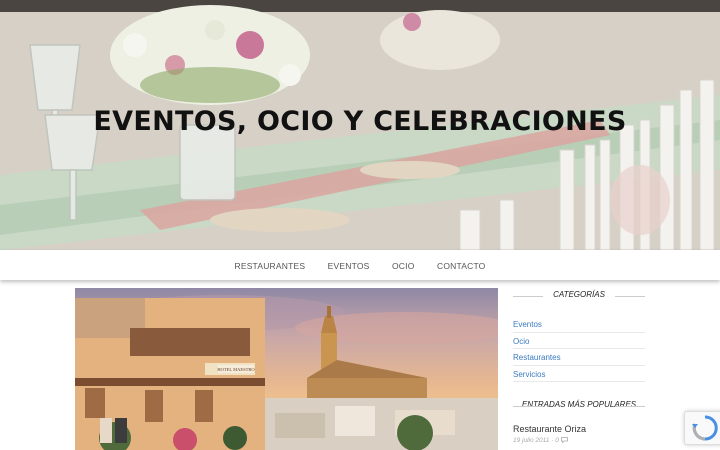  What do you see at coordinates (579, 297) in the screenshot?
I see `categories-heading: CATEGORÍAS` at bounding box center [579, 297].